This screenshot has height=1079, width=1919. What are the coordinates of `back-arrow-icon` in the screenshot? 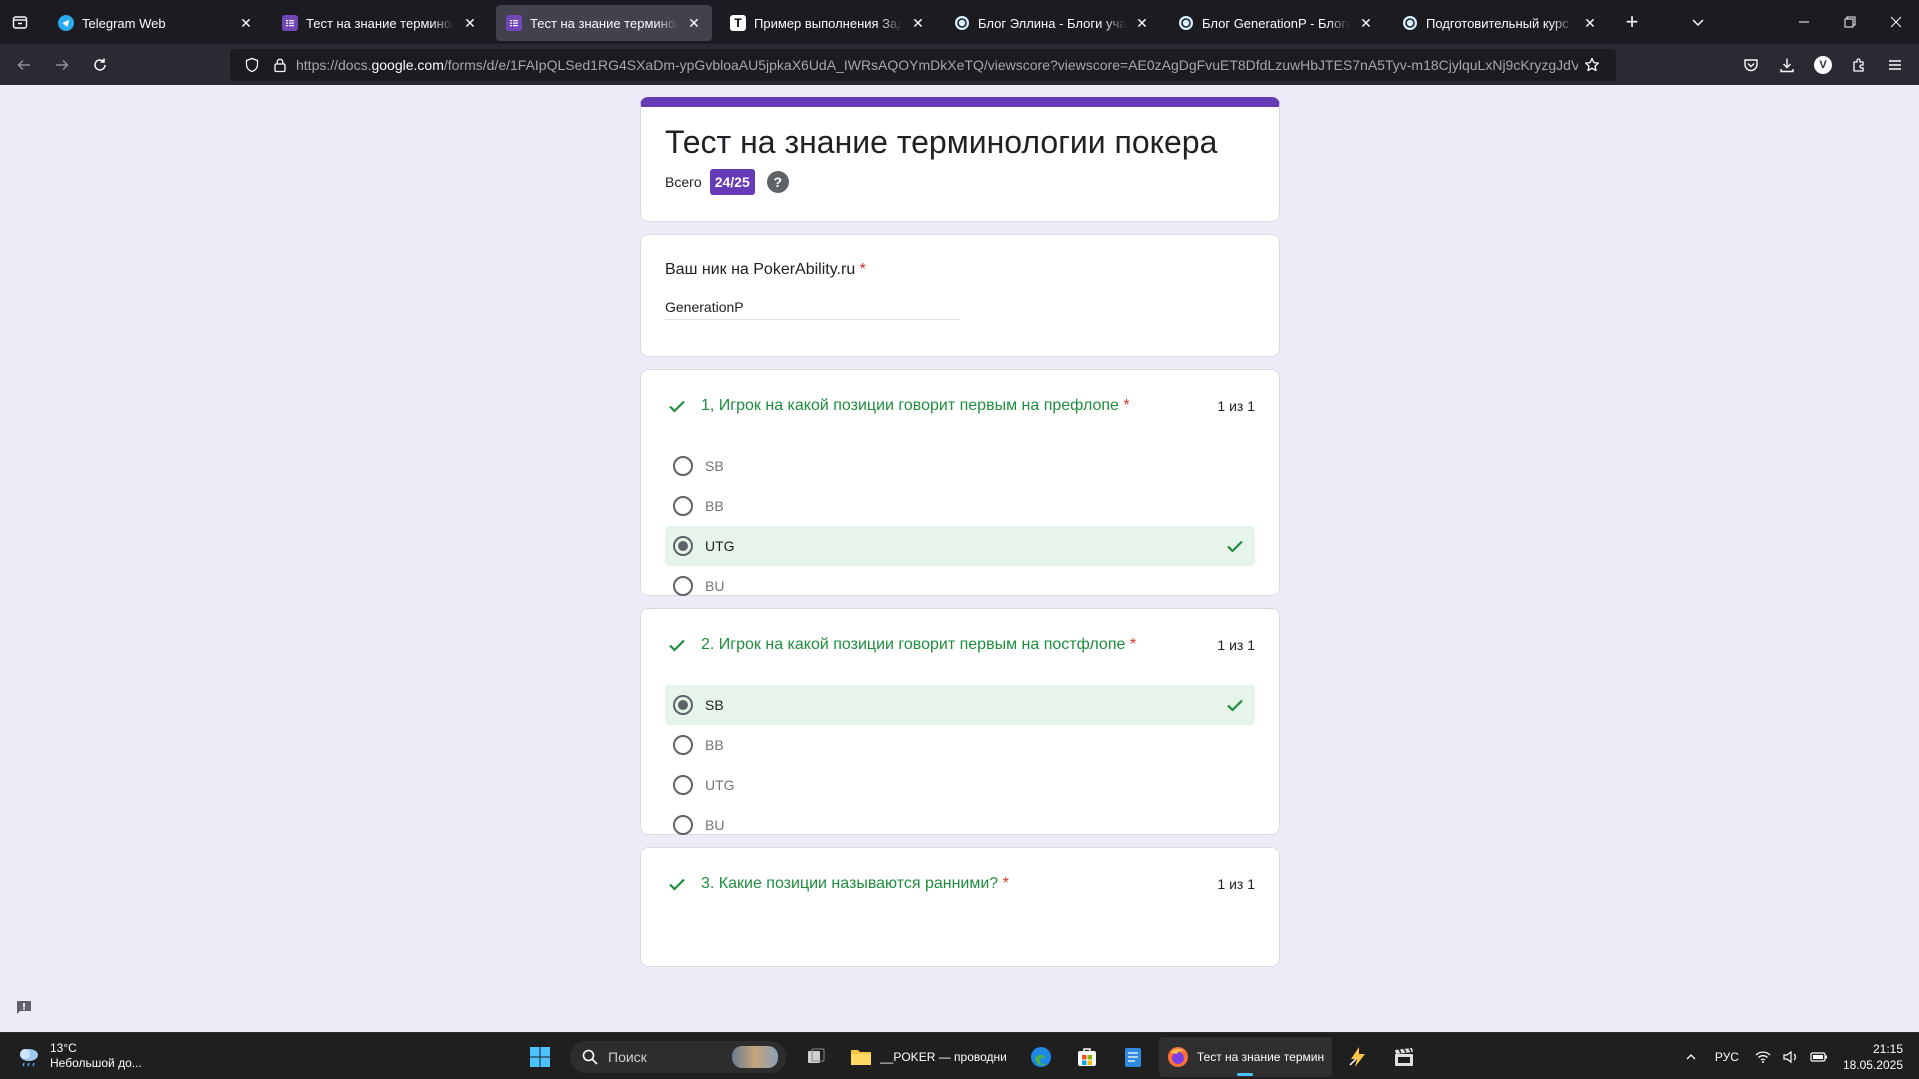 It's located at (24, 65).